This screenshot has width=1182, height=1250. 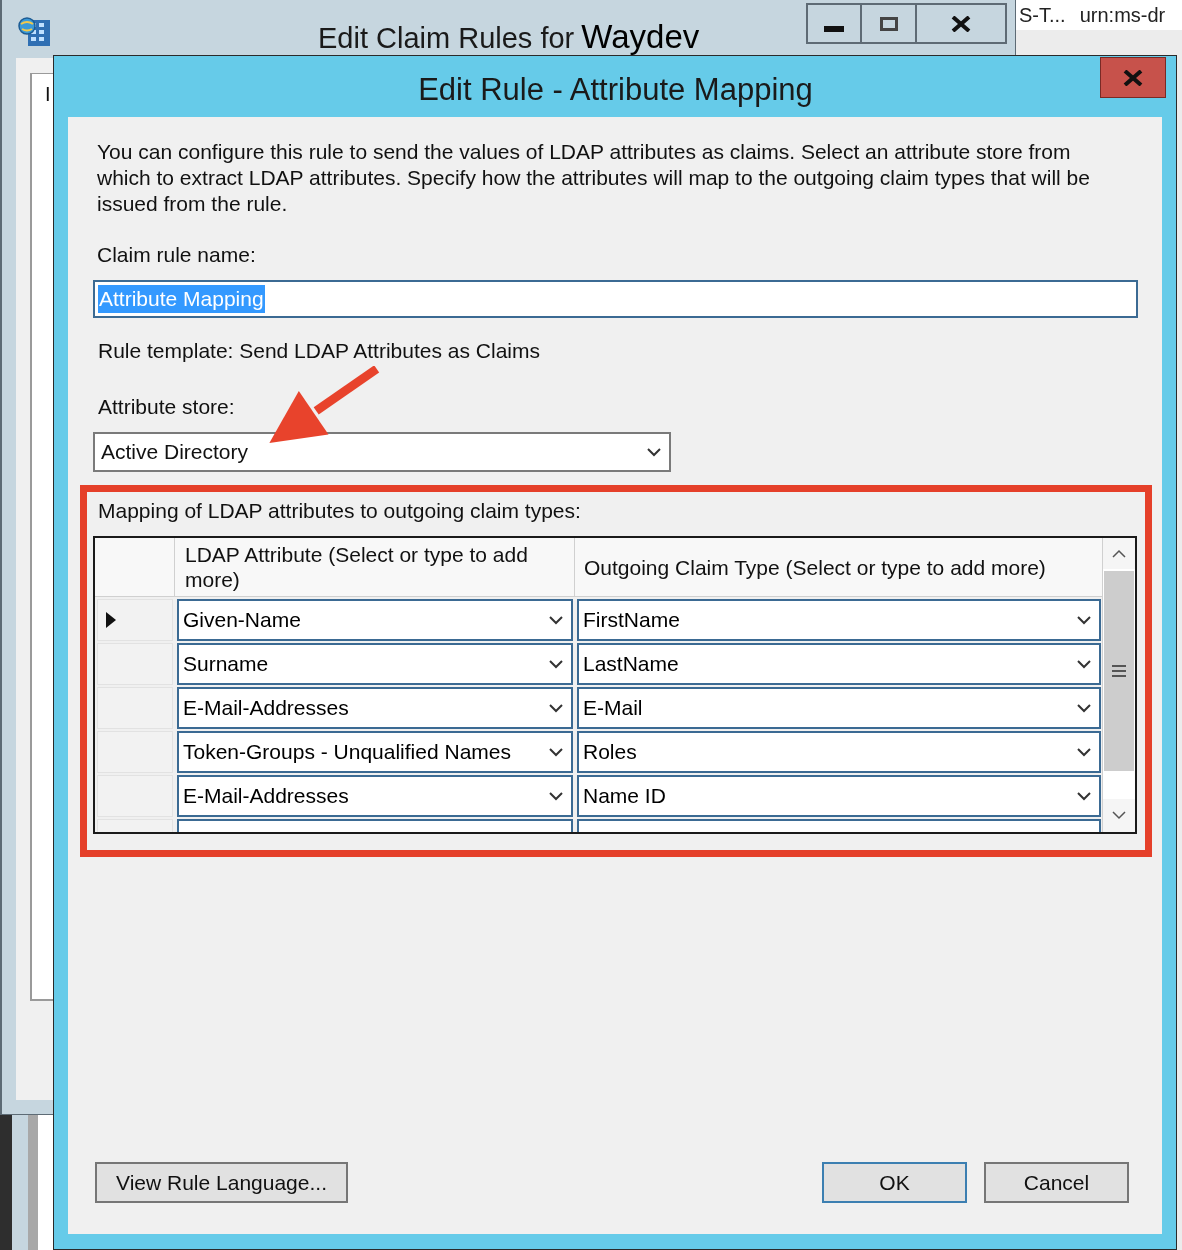 What do you see at coordinates (339, 511) in the screenshot?
I see `section-label: Mapping of LDAP attributes to outgoing claim types:` at bounding box center [339, 511].